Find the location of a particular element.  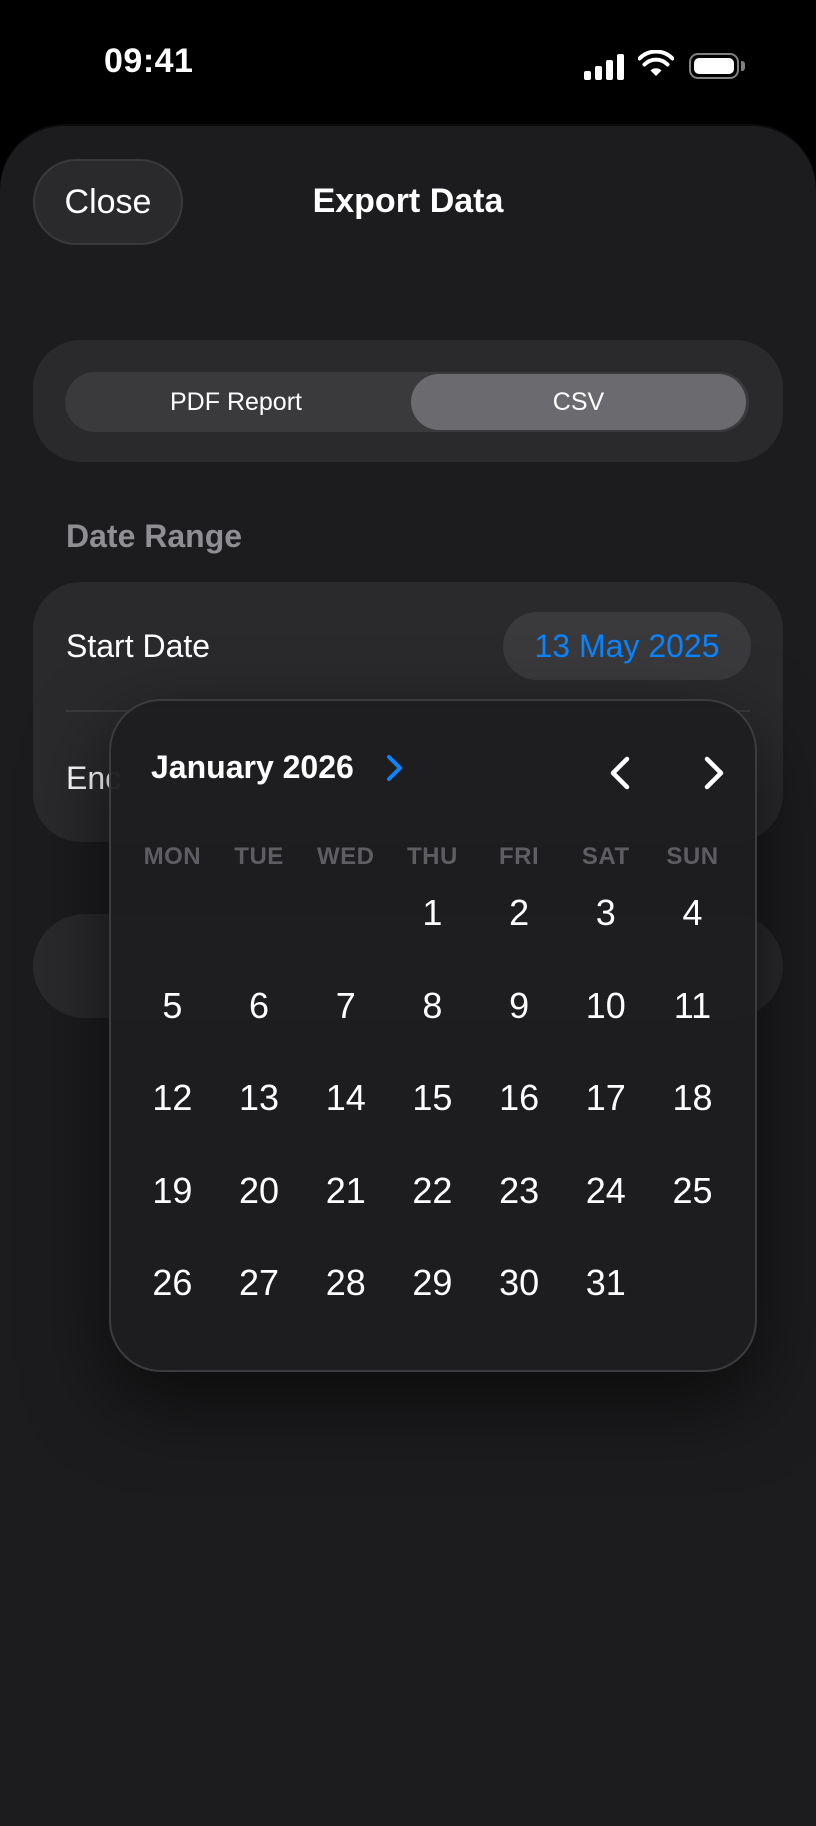

day-1: 1 is located at coordinates (432, 941).